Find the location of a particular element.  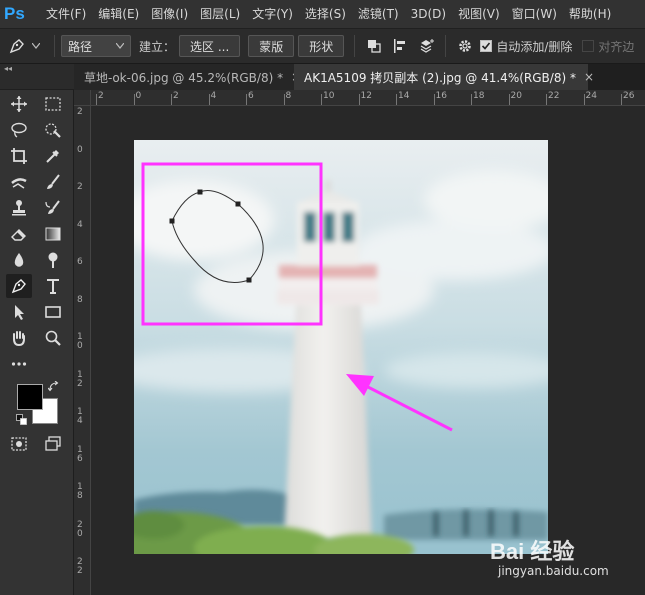

make-mask-button: 蒙版 is located at coordinates (271, 46).